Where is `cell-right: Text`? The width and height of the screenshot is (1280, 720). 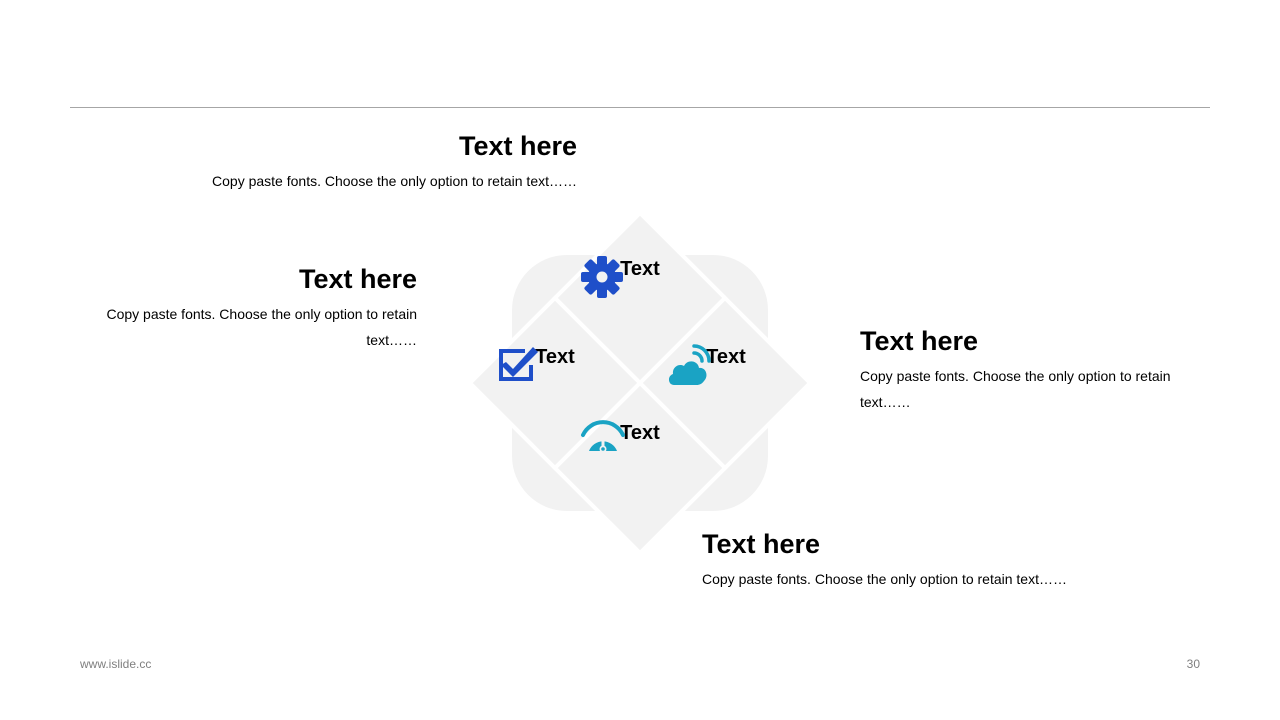
cell-right: Text is located at coordinates (726, 364).